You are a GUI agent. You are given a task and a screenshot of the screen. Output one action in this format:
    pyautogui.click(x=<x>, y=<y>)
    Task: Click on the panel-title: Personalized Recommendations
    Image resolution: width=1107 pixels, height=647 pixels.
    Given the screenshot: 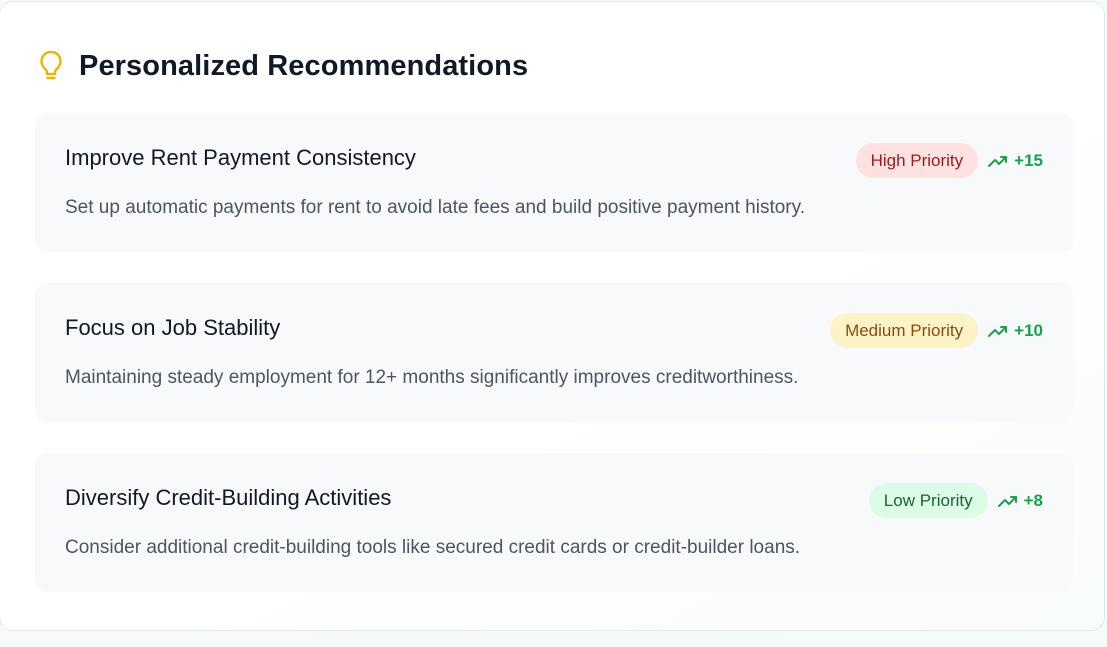 What is the action you would take?
    pyautogui.click(x=304, y=65)
    